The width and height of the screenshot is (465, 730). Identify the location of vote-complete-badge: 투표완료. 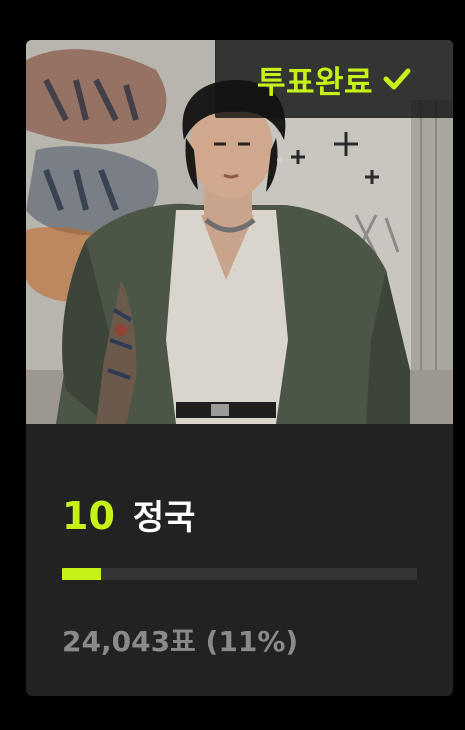
(334, 79).